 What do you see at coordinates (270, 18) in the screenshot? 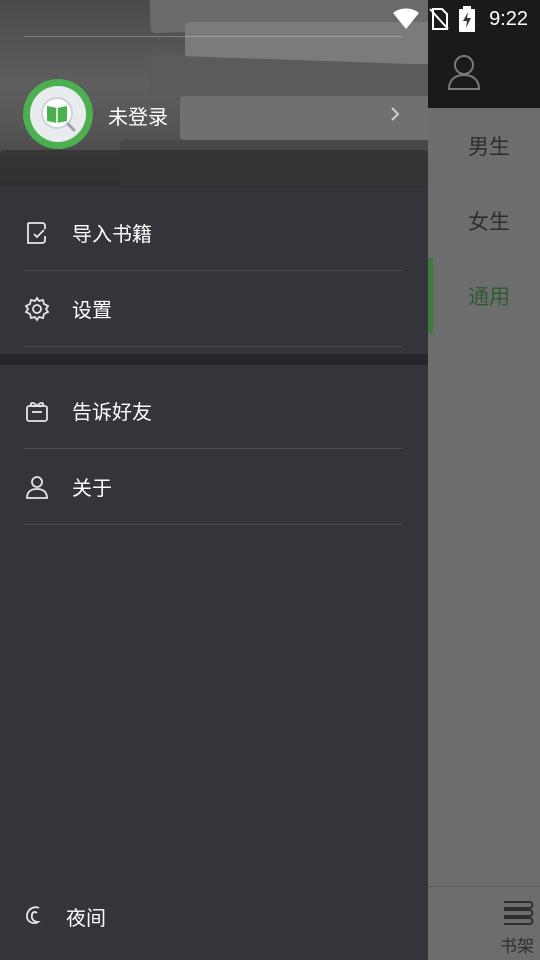
I see `status-bar: 9:22` at bounding box center [270, 18].